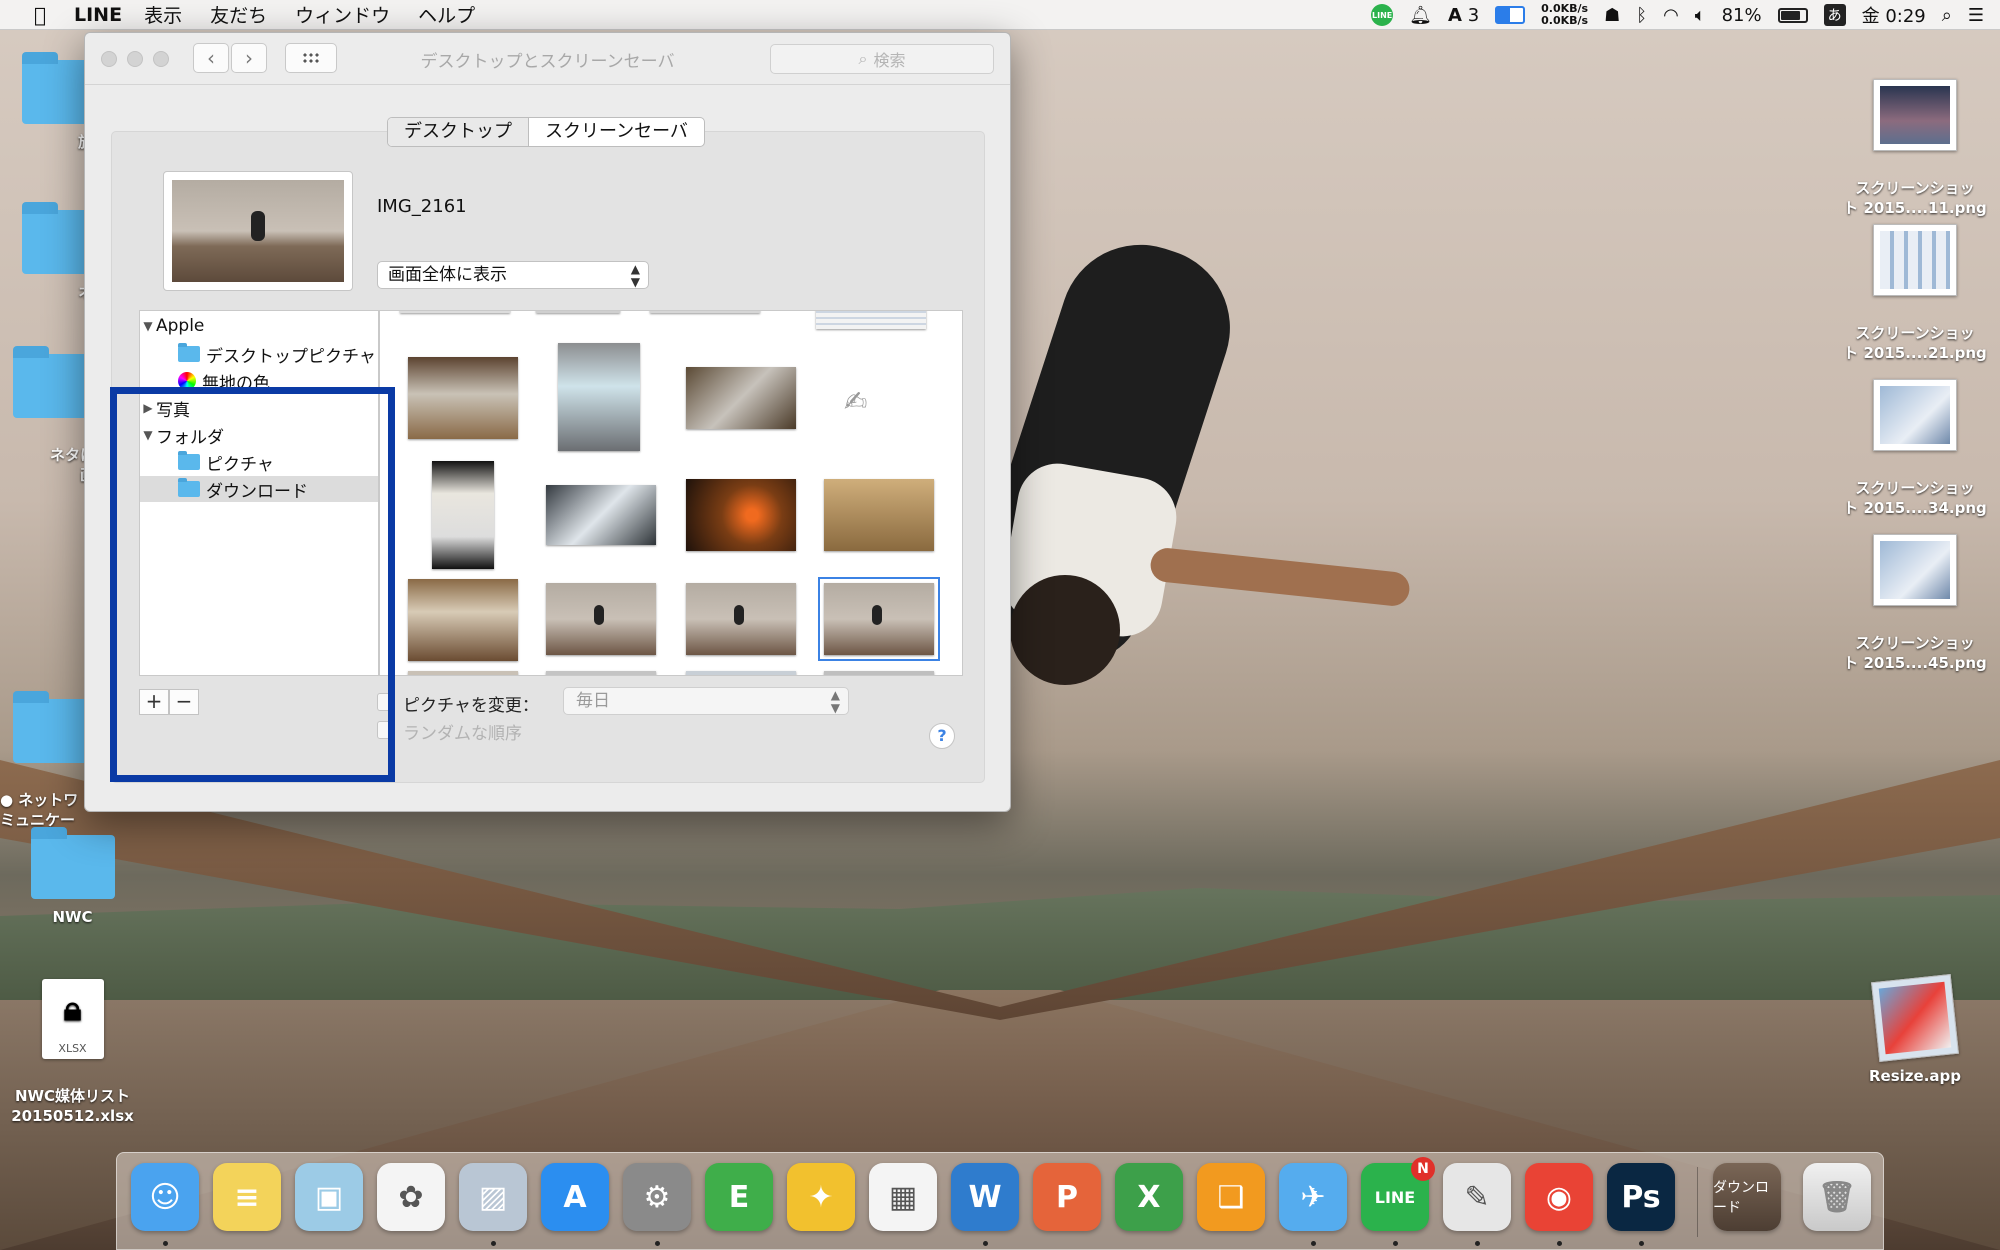  I want to click on dock-app-1: ≡, so click(247, 1197).